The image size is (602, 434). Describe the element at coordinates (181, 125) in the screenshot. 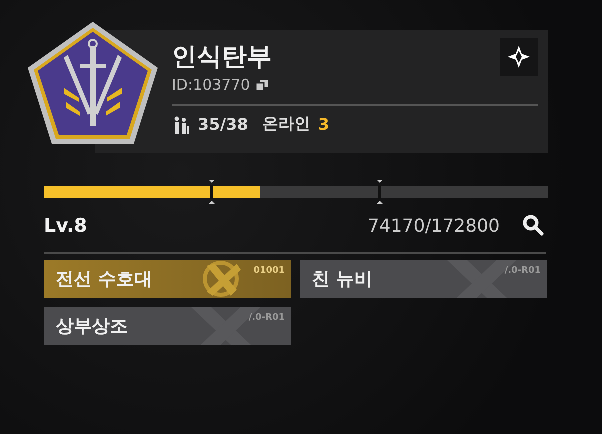

I see `members-icon` at that location.